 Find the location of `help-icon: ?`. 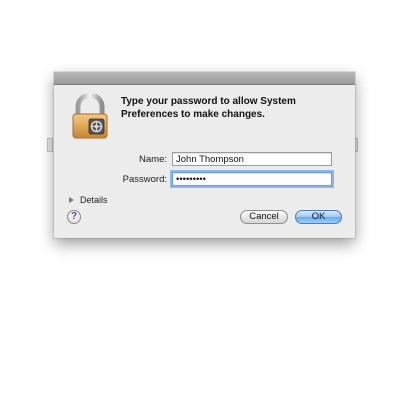

help-icon: ? is located at coordinates (74, 216).